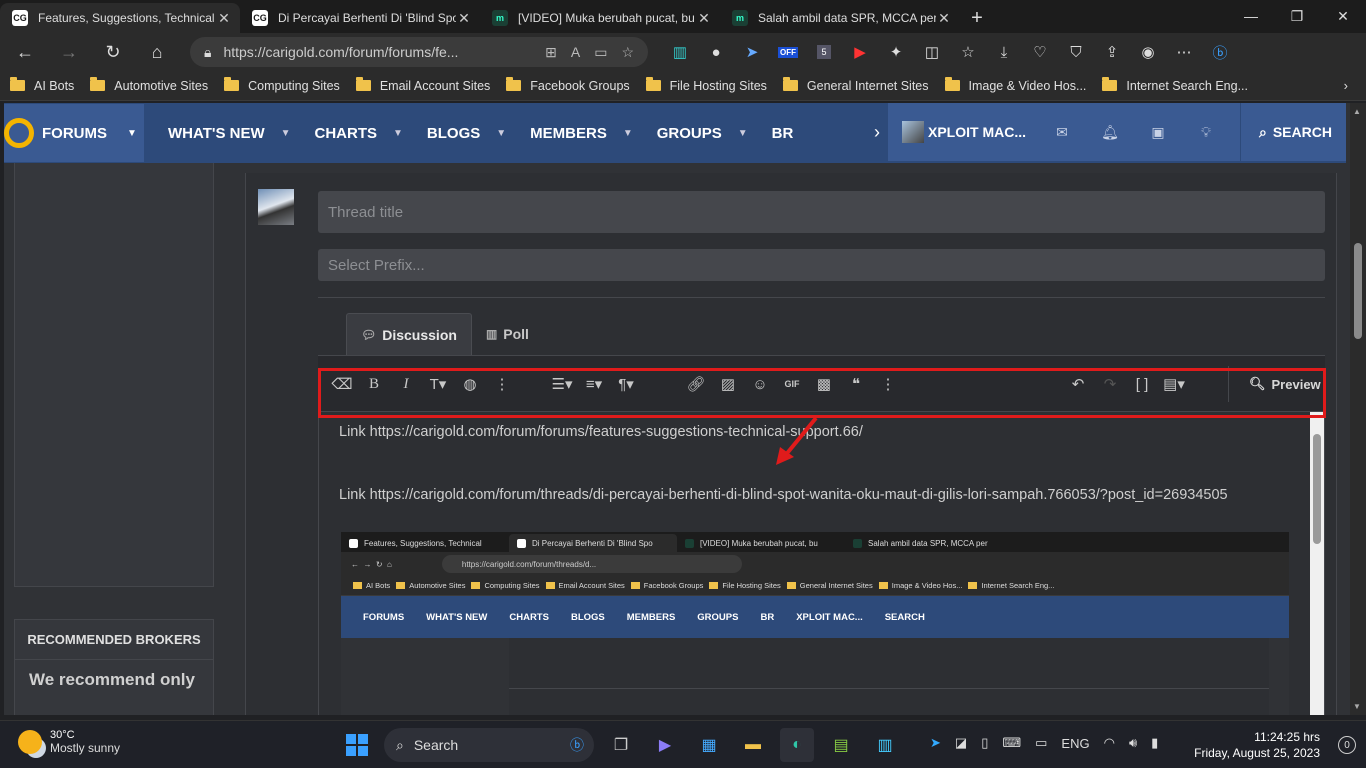 The height and width of the screenshot is (768, 1366). I want to click on restore-icon: ❐, so click(1297, 16).